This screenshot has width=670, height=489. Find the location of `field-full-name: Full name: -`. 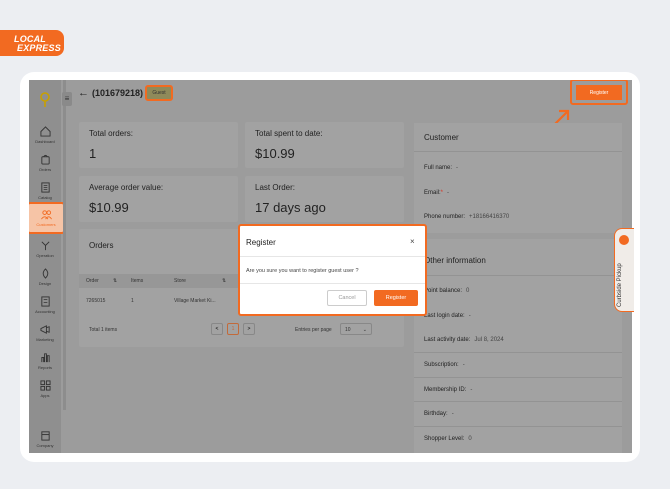

field-full-name: Full name: - is located at coordinates (441, 168).